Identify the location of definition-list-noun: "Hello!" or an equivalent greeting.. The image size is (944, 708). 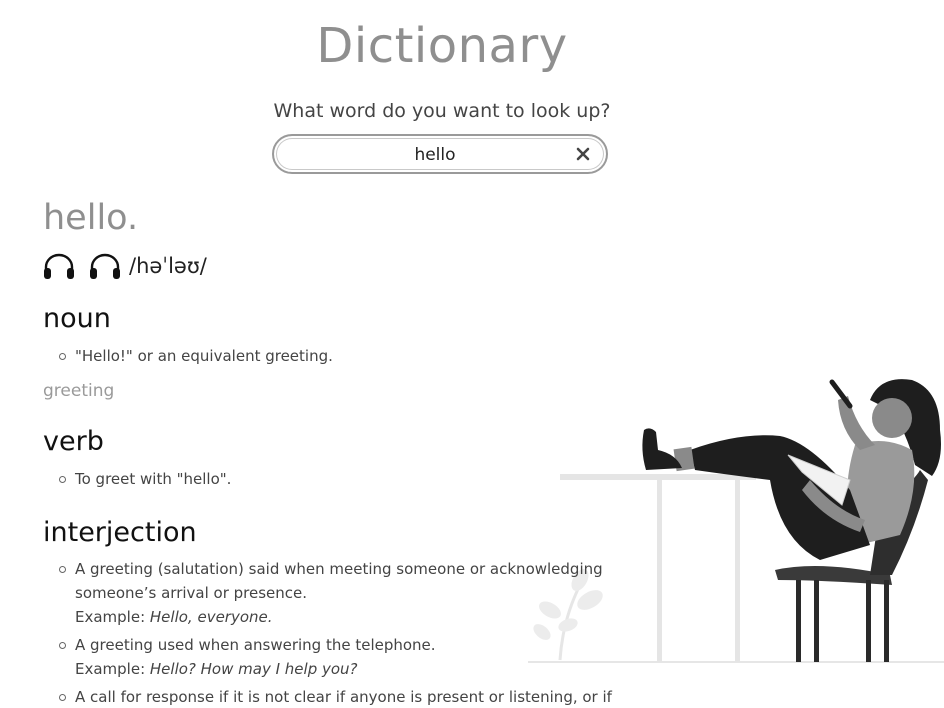
(328, 358).